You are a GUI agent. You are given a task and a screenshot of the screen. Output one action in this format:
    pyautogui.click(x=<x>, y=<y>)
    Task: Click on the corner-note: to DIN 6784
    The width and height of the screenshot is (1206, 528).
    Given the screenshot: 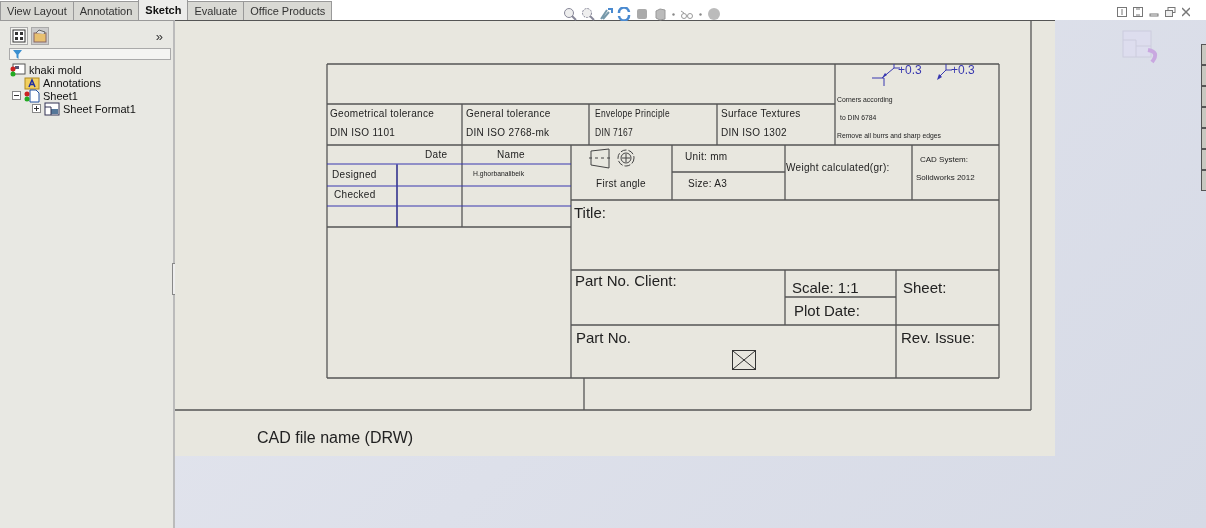 What is the action you would take?
    pyautogui.click(x=858, y=118)
    